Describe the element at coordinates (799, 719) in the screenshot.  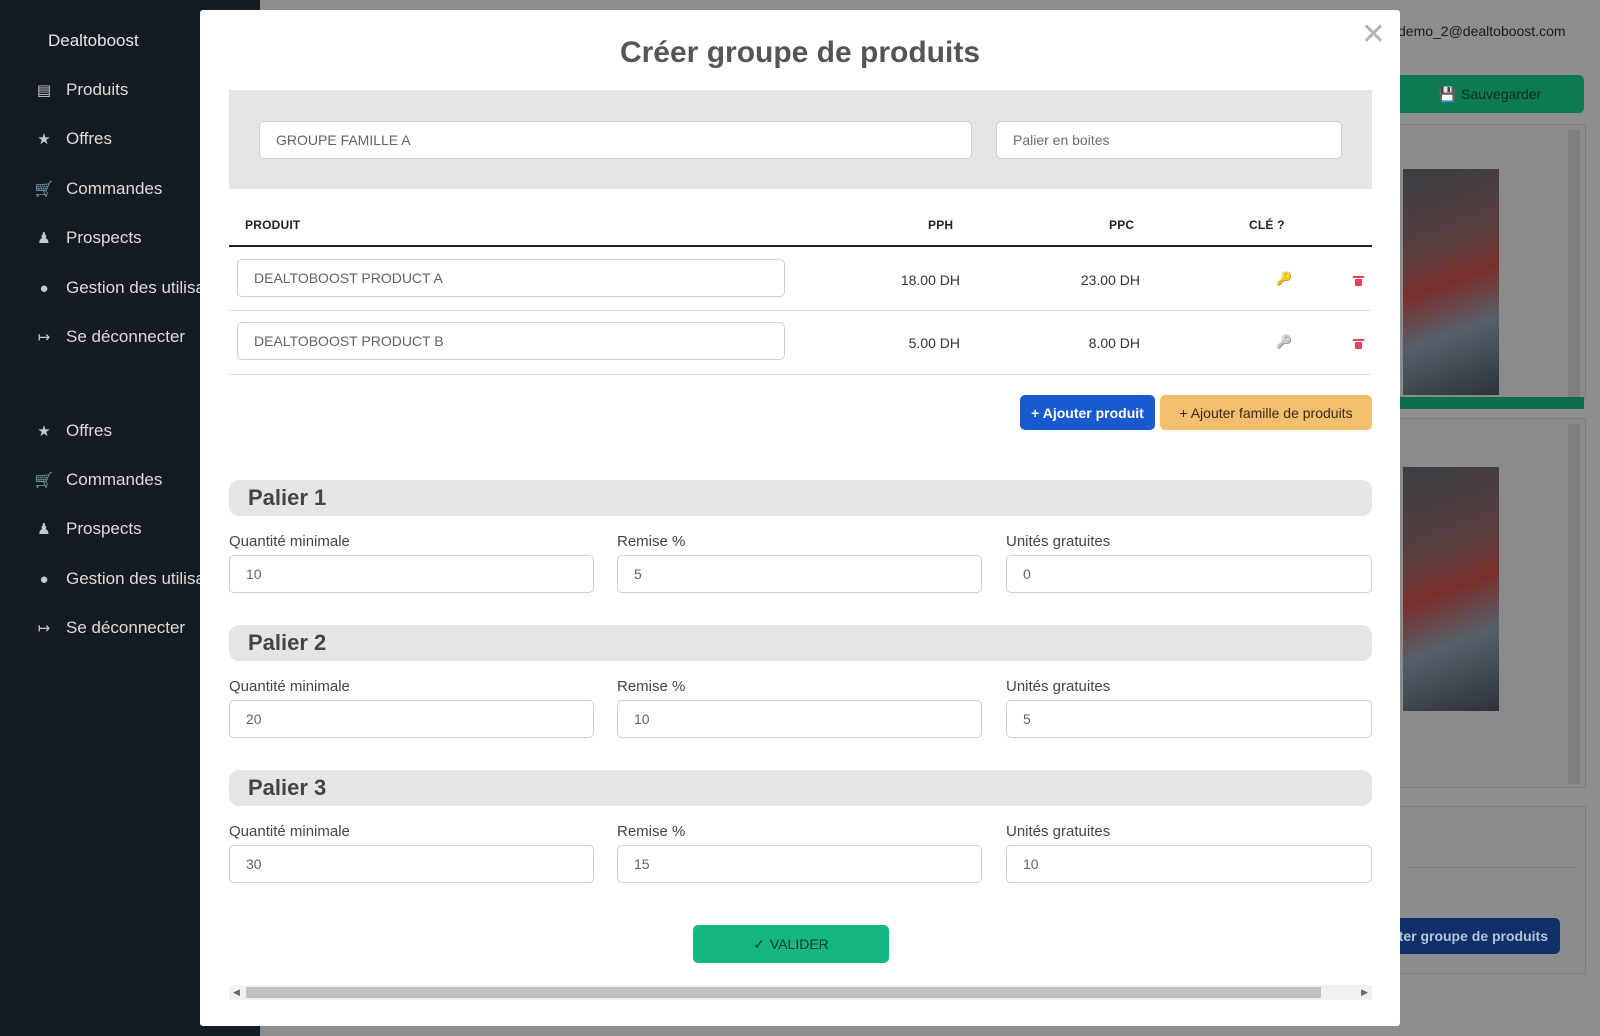
I see `remise-input: 10` at that location.